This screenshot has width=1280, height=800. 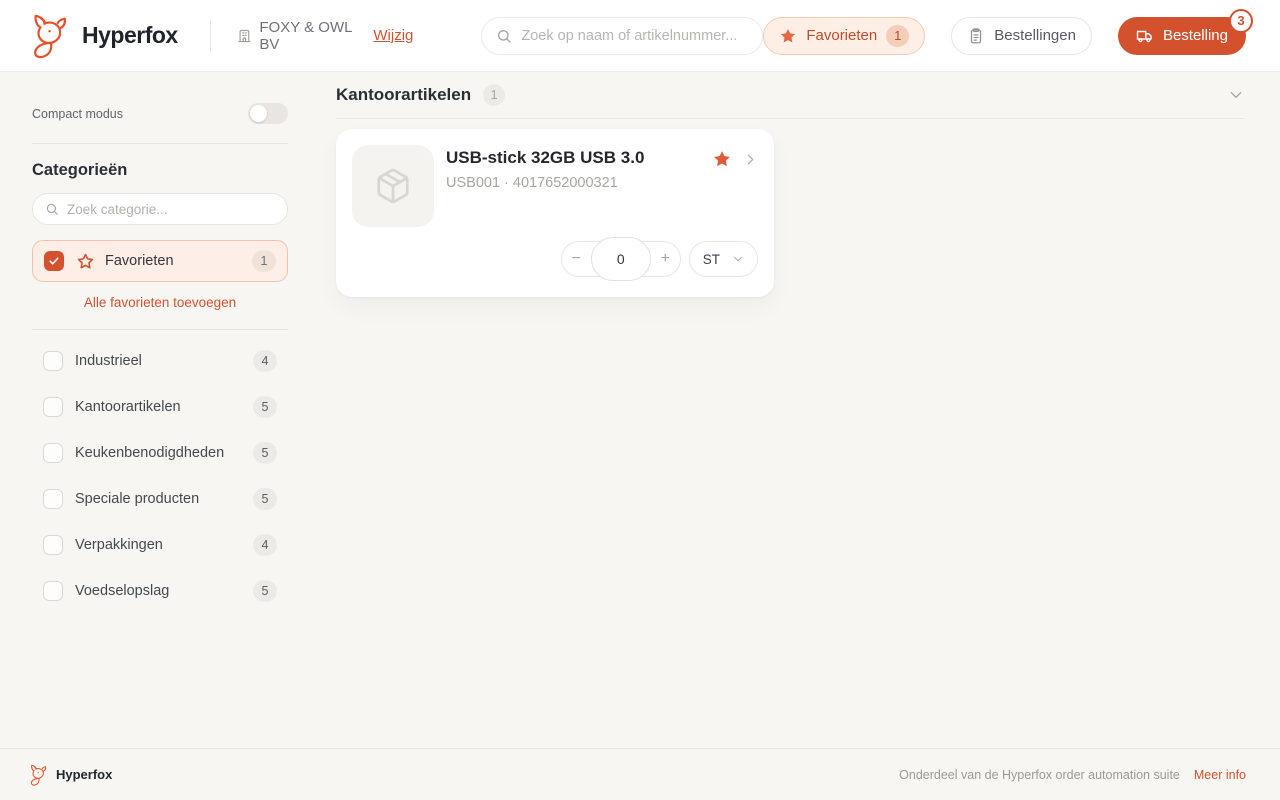 I want to click on brand: Hyperfox, so click(x=103, y=36).